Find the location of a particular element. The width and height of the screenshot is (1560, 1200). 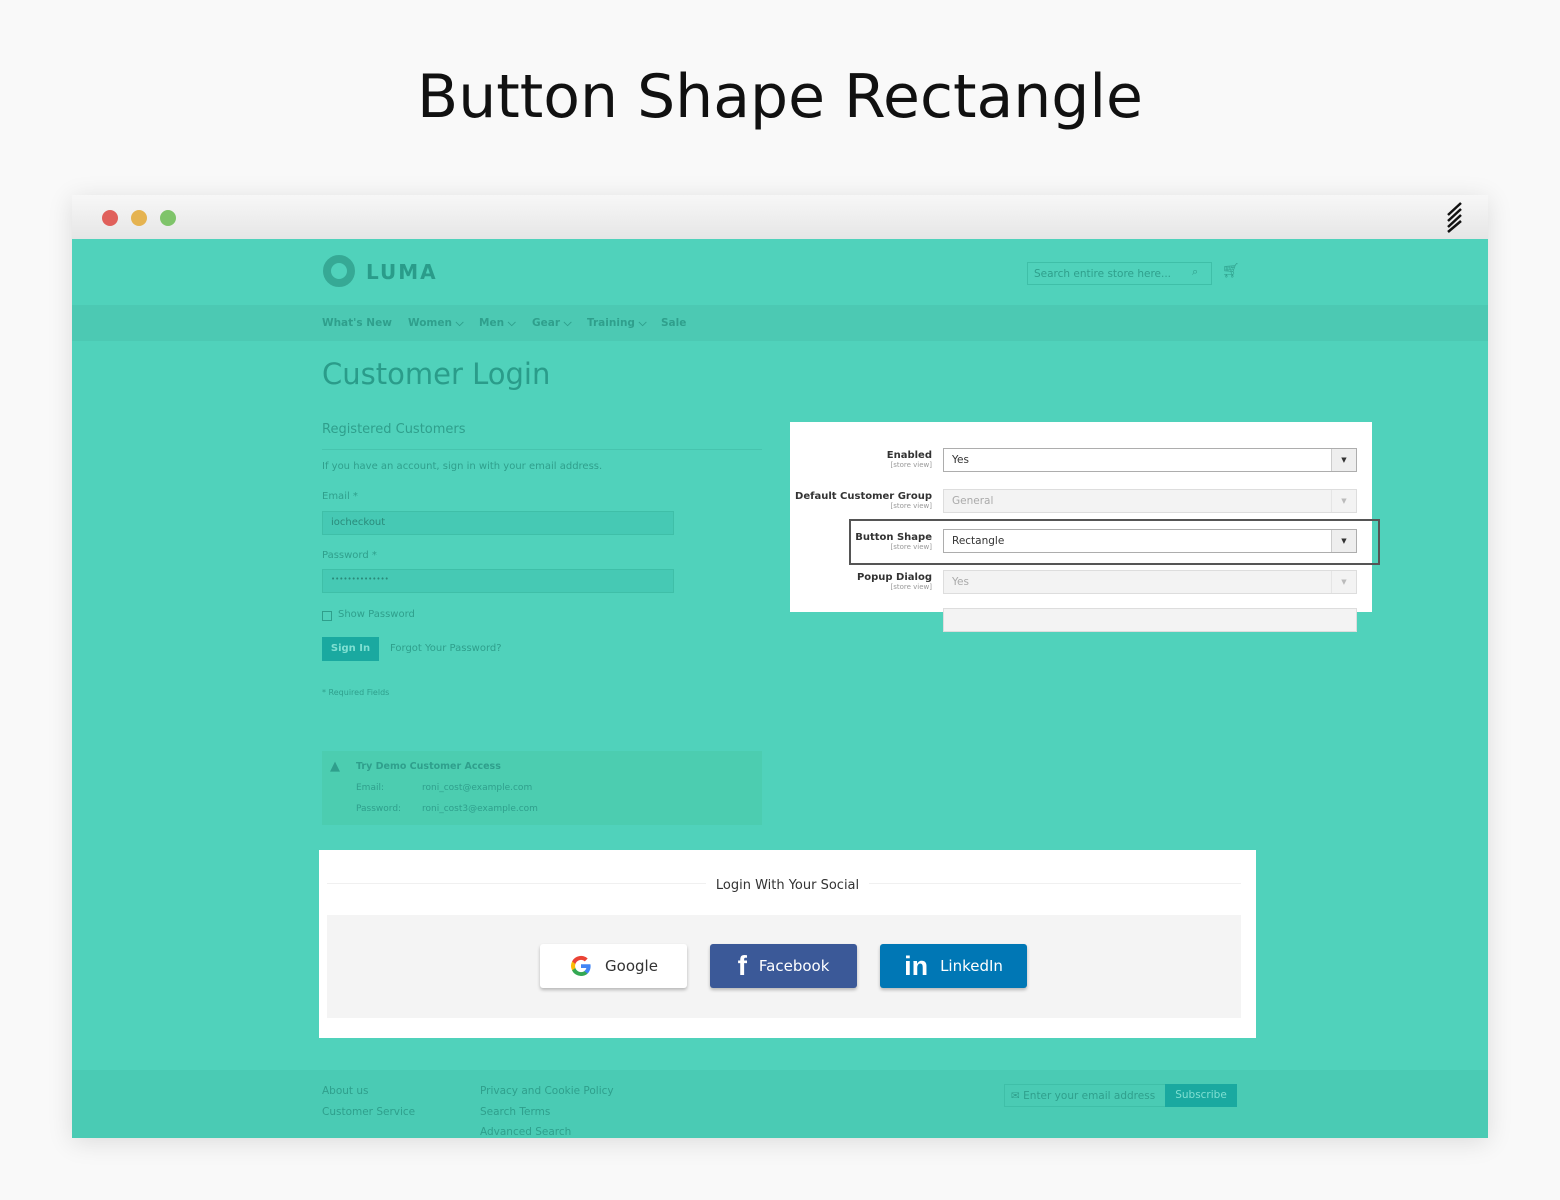

close-dot-icon is located at coordinates (110, 218).